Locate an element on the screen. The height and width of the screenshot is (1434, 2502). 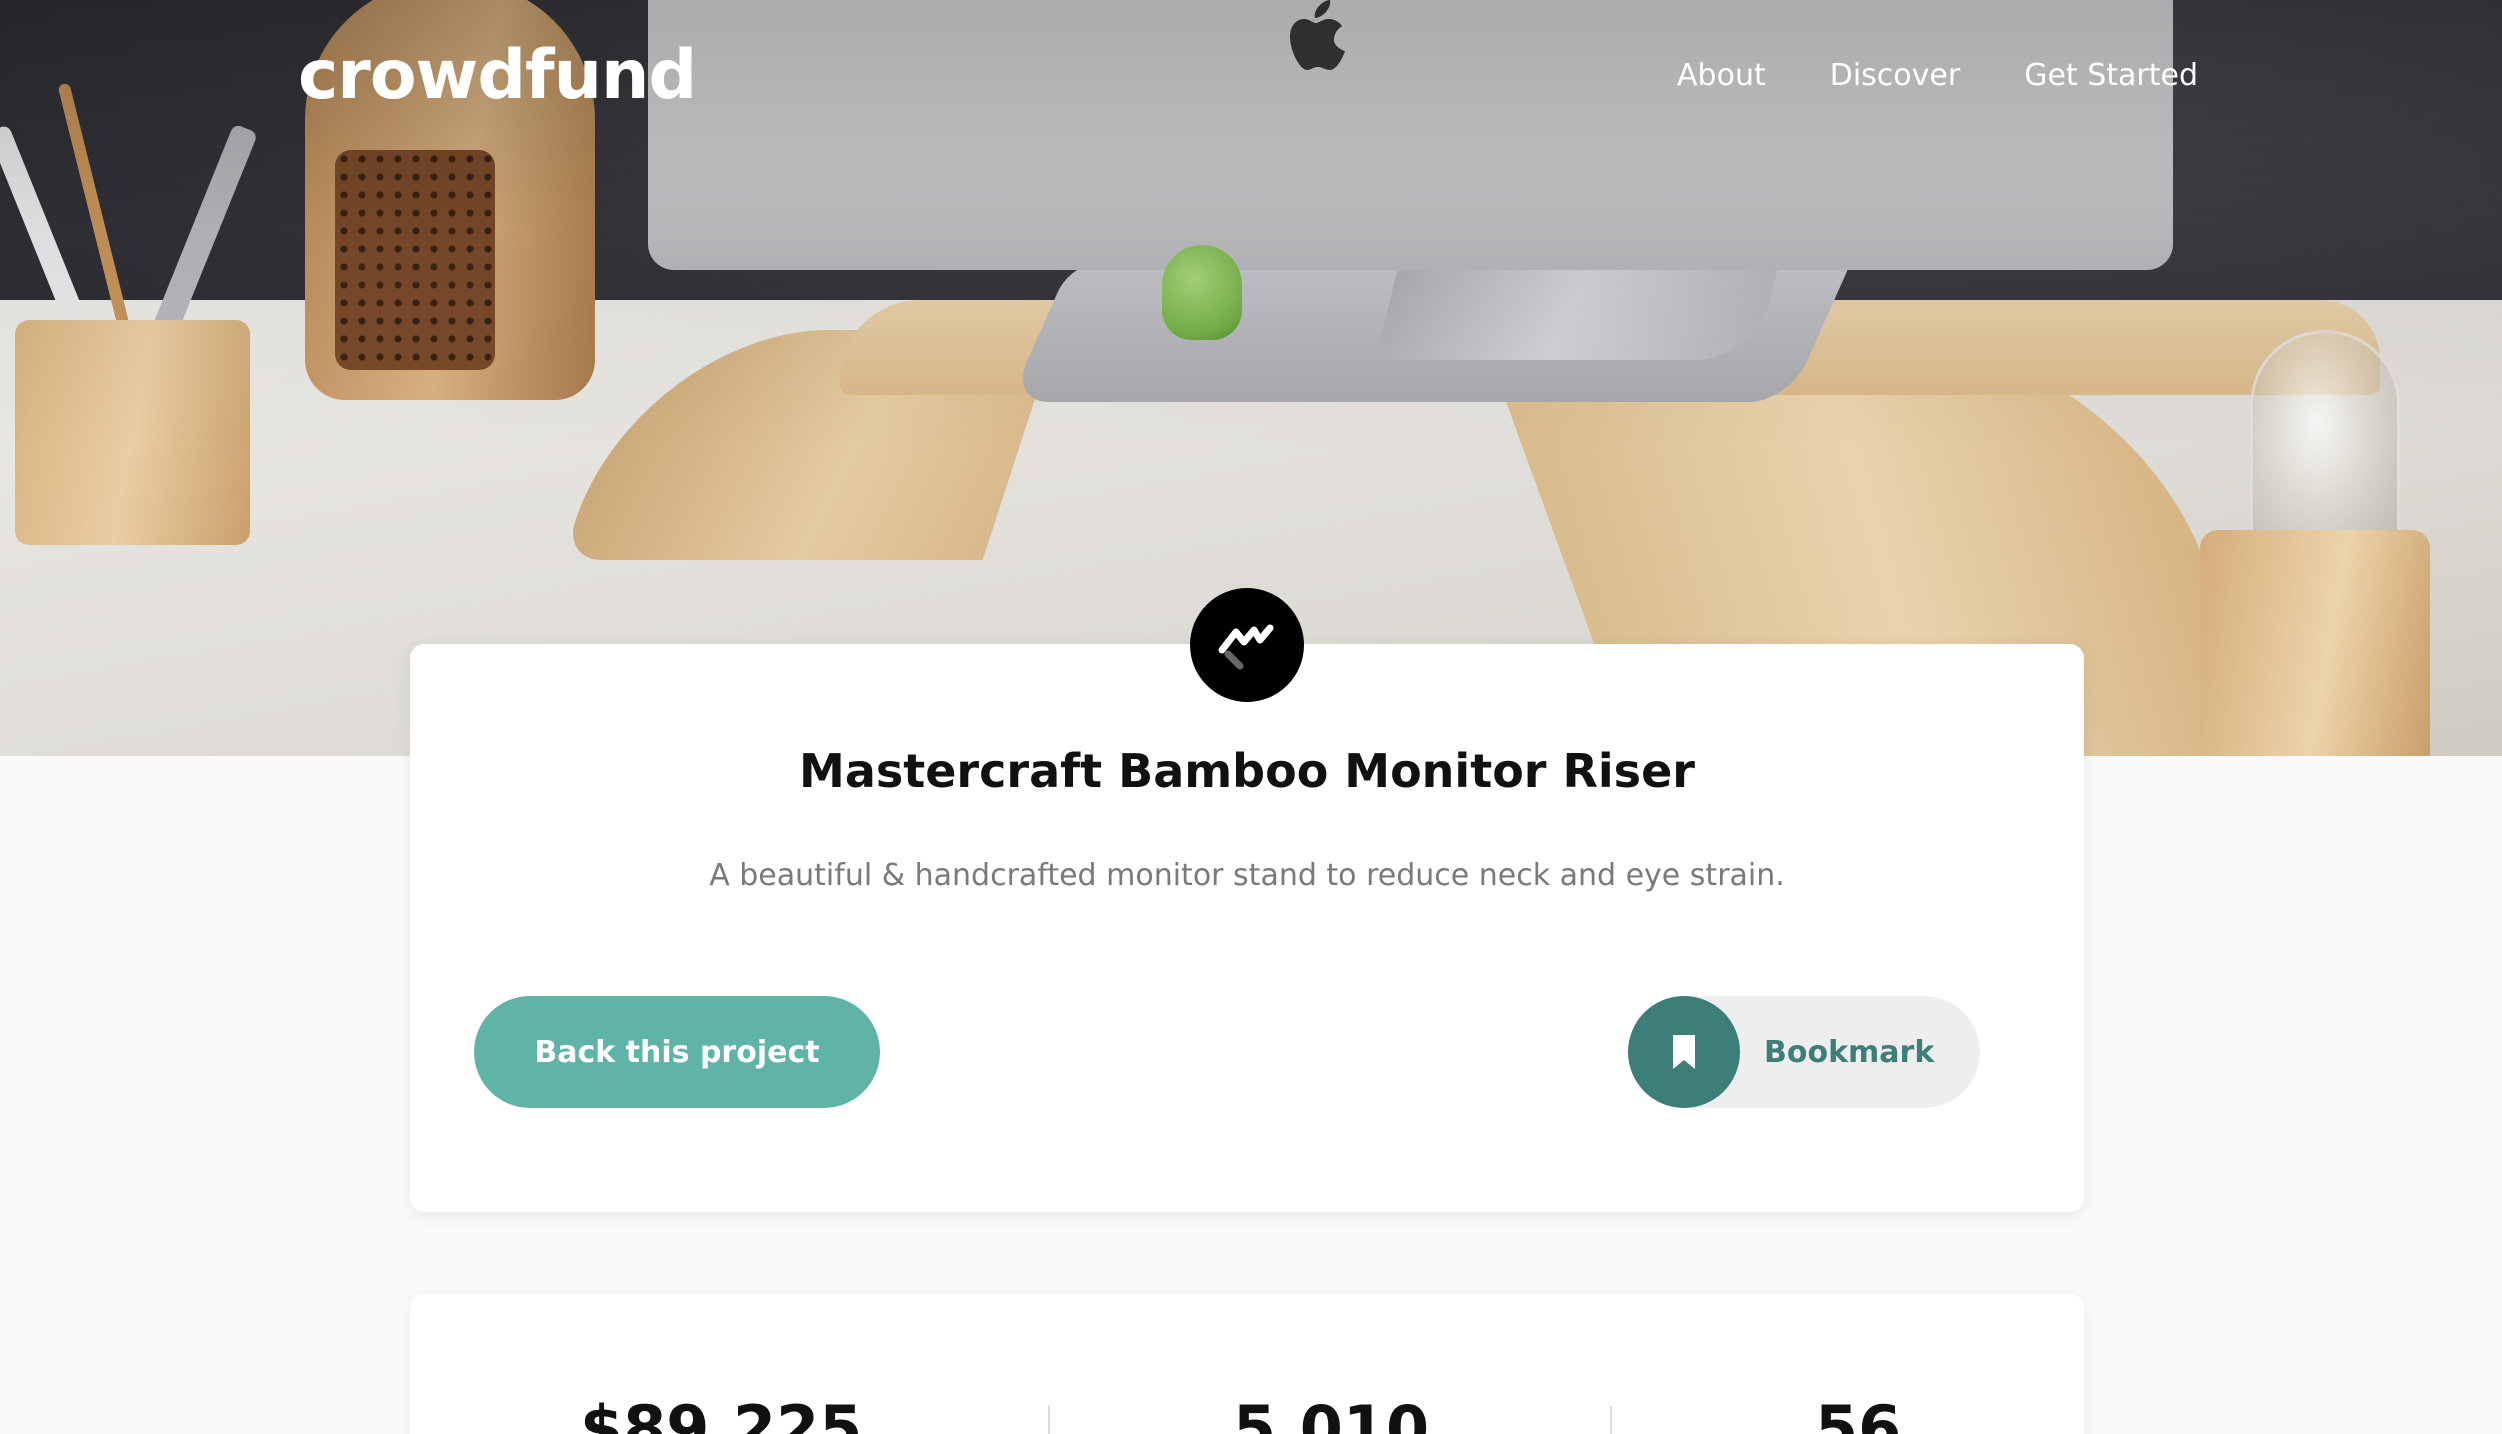
stat-total-backers: 5,010 is located at coordinates (1331, 1413).